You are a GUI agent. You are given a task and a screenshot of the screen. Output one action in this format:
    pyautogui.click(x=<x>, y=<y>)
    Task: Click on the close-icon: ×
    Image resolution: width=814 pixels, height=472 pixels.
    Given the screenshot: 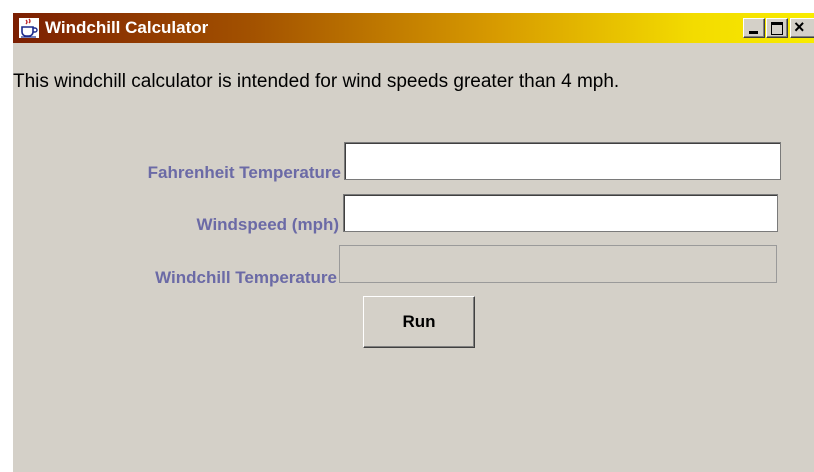 What is the action you would take?
    pyautogui.click(x=799, y=27)
    